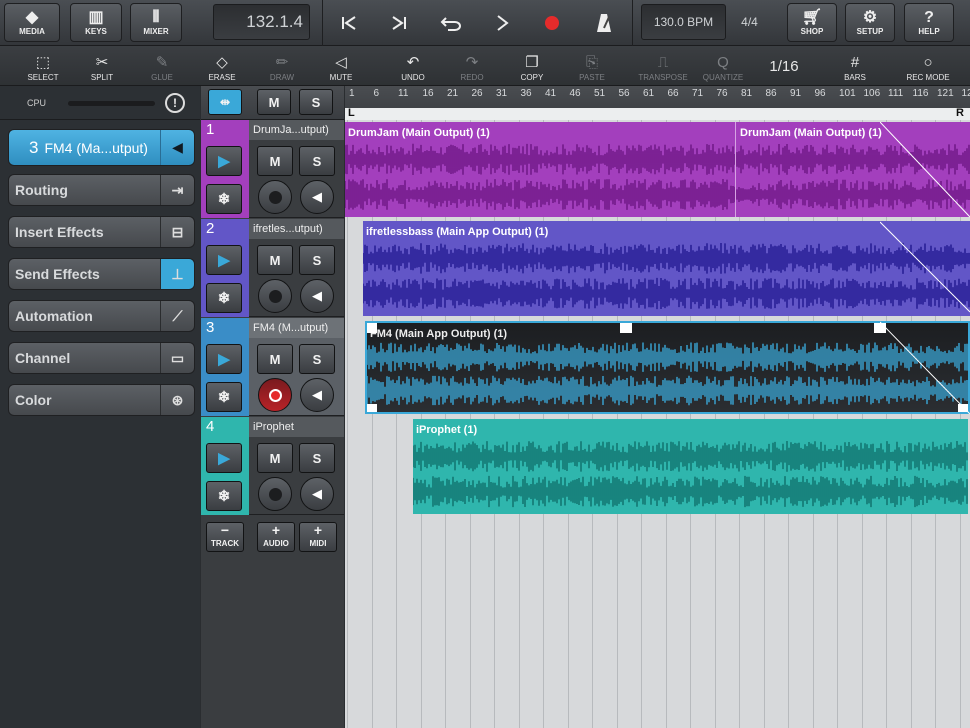  Describe the element at coordinates (667, 372) in the screenshot. I see `waveform` at that location.